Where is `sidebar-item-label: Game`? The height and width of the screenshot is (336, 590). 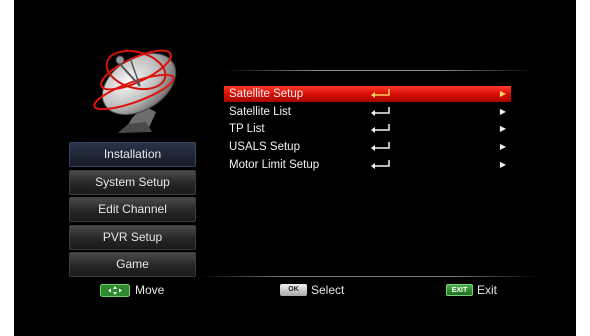 sidebar-item-label: Game is located at coordinates (132, 264).